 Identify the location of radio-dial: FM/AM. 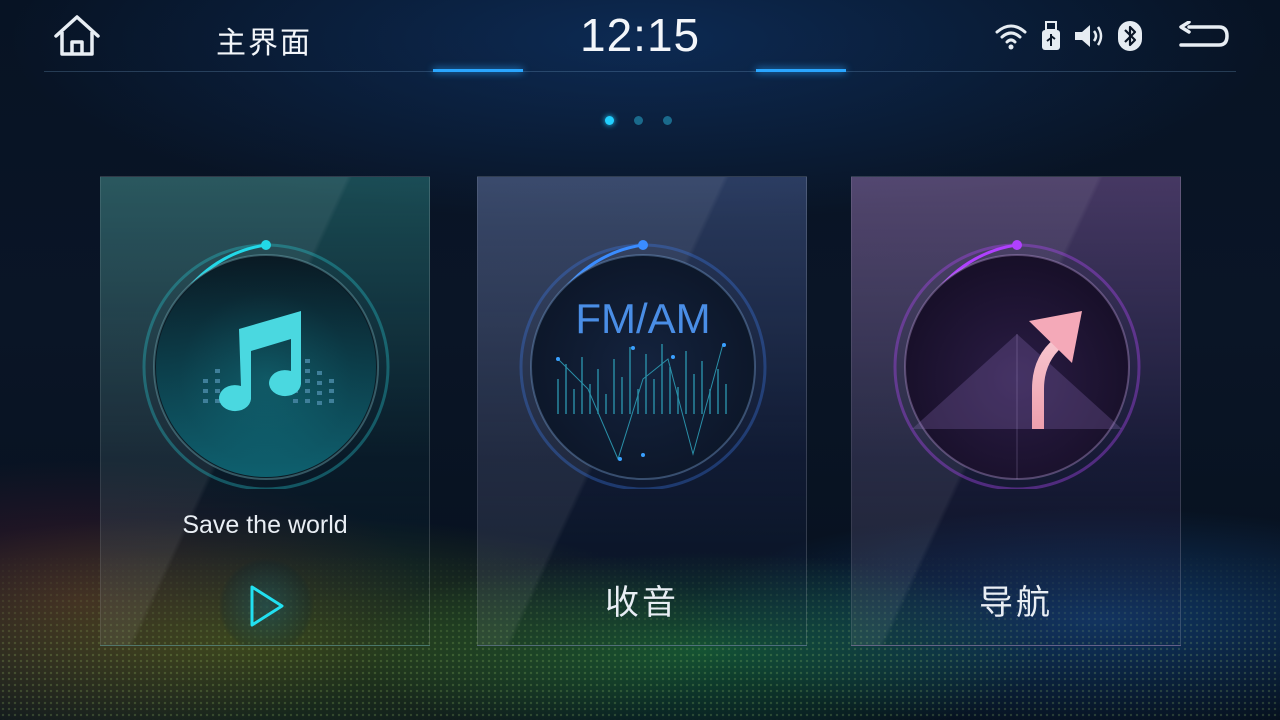
(643, 364).